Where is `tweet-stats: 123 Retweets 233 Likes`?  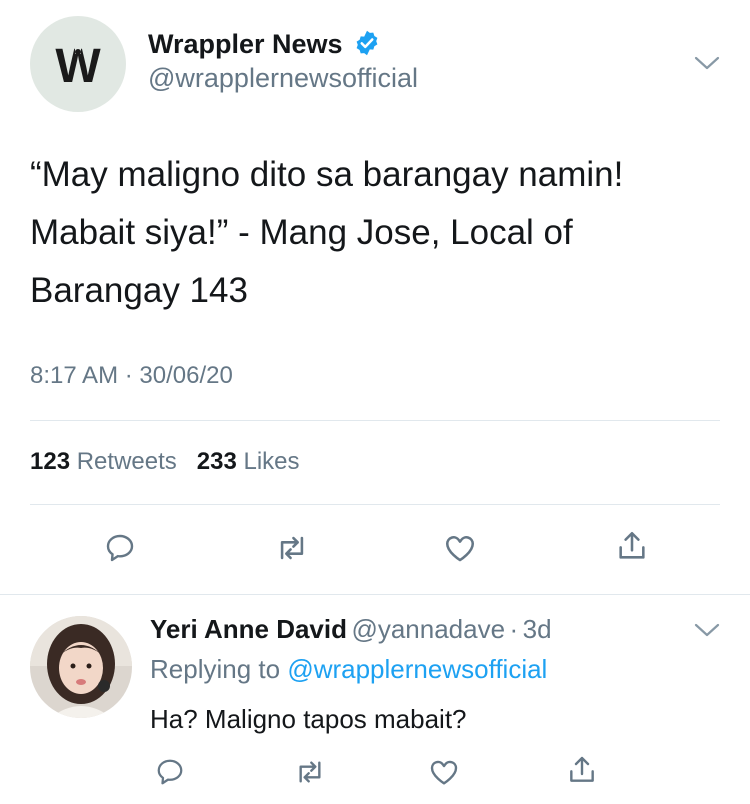
tweet-stats: 123 Retweets 233 Likes is located at coordinates (165, 462).